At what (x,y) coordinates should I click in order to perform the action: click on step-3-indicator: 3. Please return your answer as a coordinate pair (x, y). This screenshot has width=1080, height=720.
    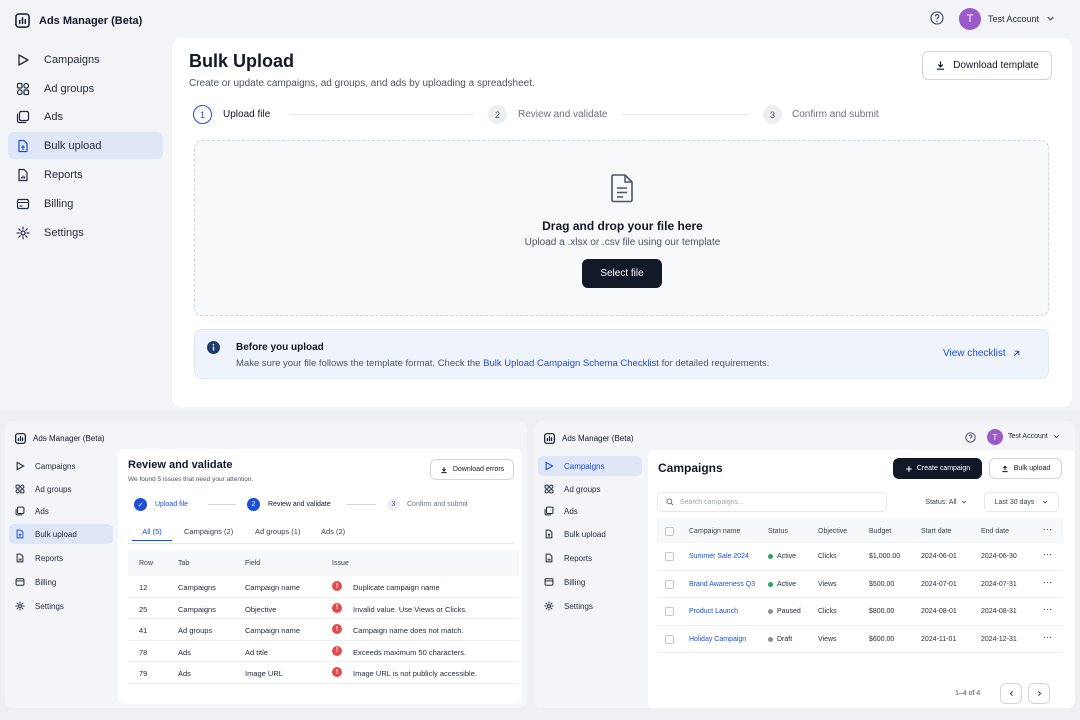
    Looking at the image, I should click on (772, 114).